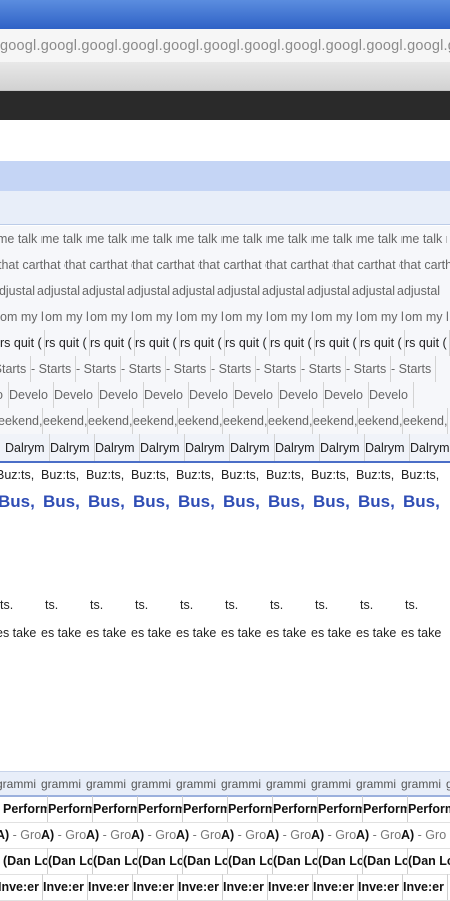 Image resolution: width=450 pixels, height=901 pixels. Describe the element at coordinates (429, 809) in the screenshot. I see `tile-cell: Perform` at that location.